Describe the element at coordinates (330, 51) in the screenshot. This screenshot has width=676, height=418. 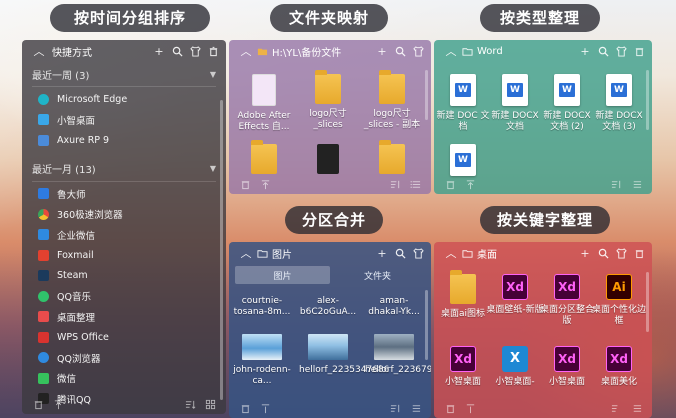
I see `folder-header: ︿ H:\YL\备份文件 +` at that location.